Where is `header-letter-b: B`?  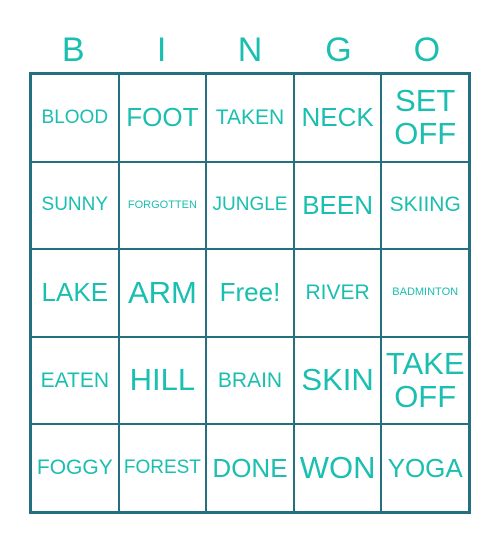 header-letter-b: B is located at coordinates (73, 50).